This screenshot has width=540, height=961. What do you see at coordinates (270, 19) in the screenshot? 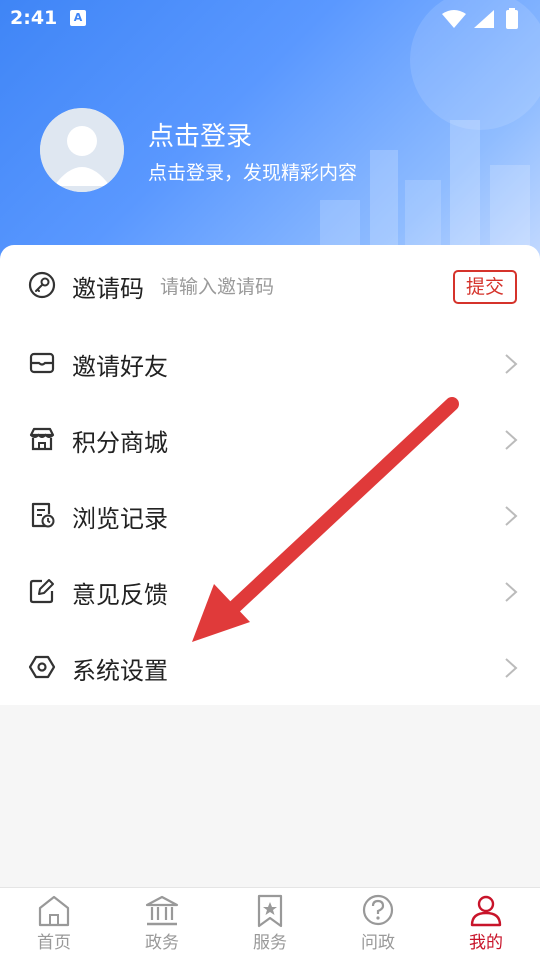
I see `status-bar: 2:41 A` at bounding box center [270, 19].